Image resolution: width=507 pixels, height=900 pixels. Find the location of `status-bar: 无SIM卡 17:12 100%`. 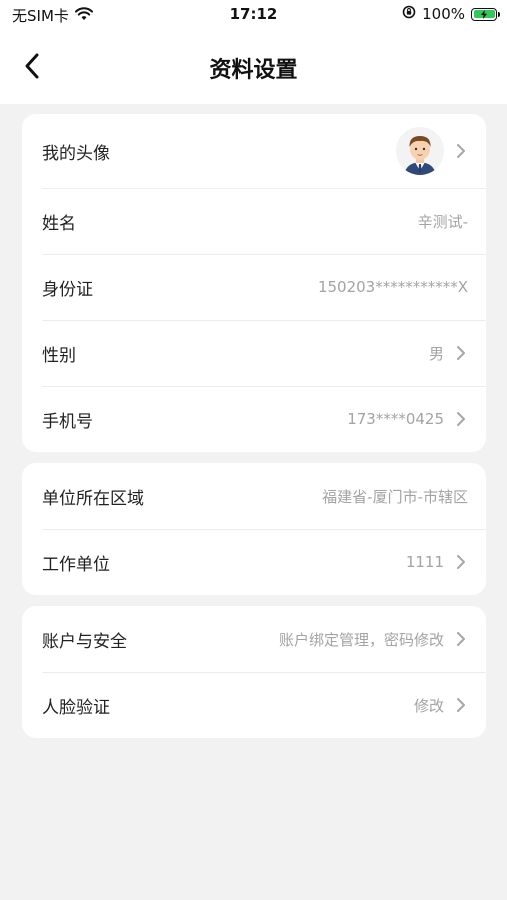

status-bar: 无SIM卡 17:12 100% is located at coordinates (253, 15).